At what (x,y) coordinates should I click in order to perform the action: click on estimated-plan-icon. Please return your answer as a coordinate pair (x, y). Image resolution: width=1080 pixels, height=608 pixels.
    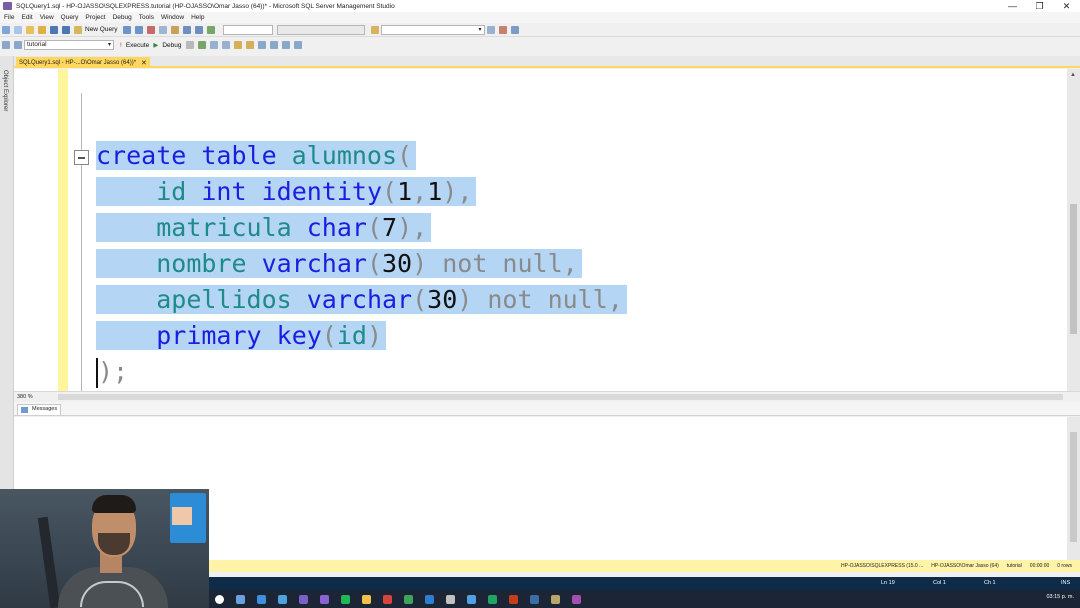
    Looking at the image, I should click on (214, 45).